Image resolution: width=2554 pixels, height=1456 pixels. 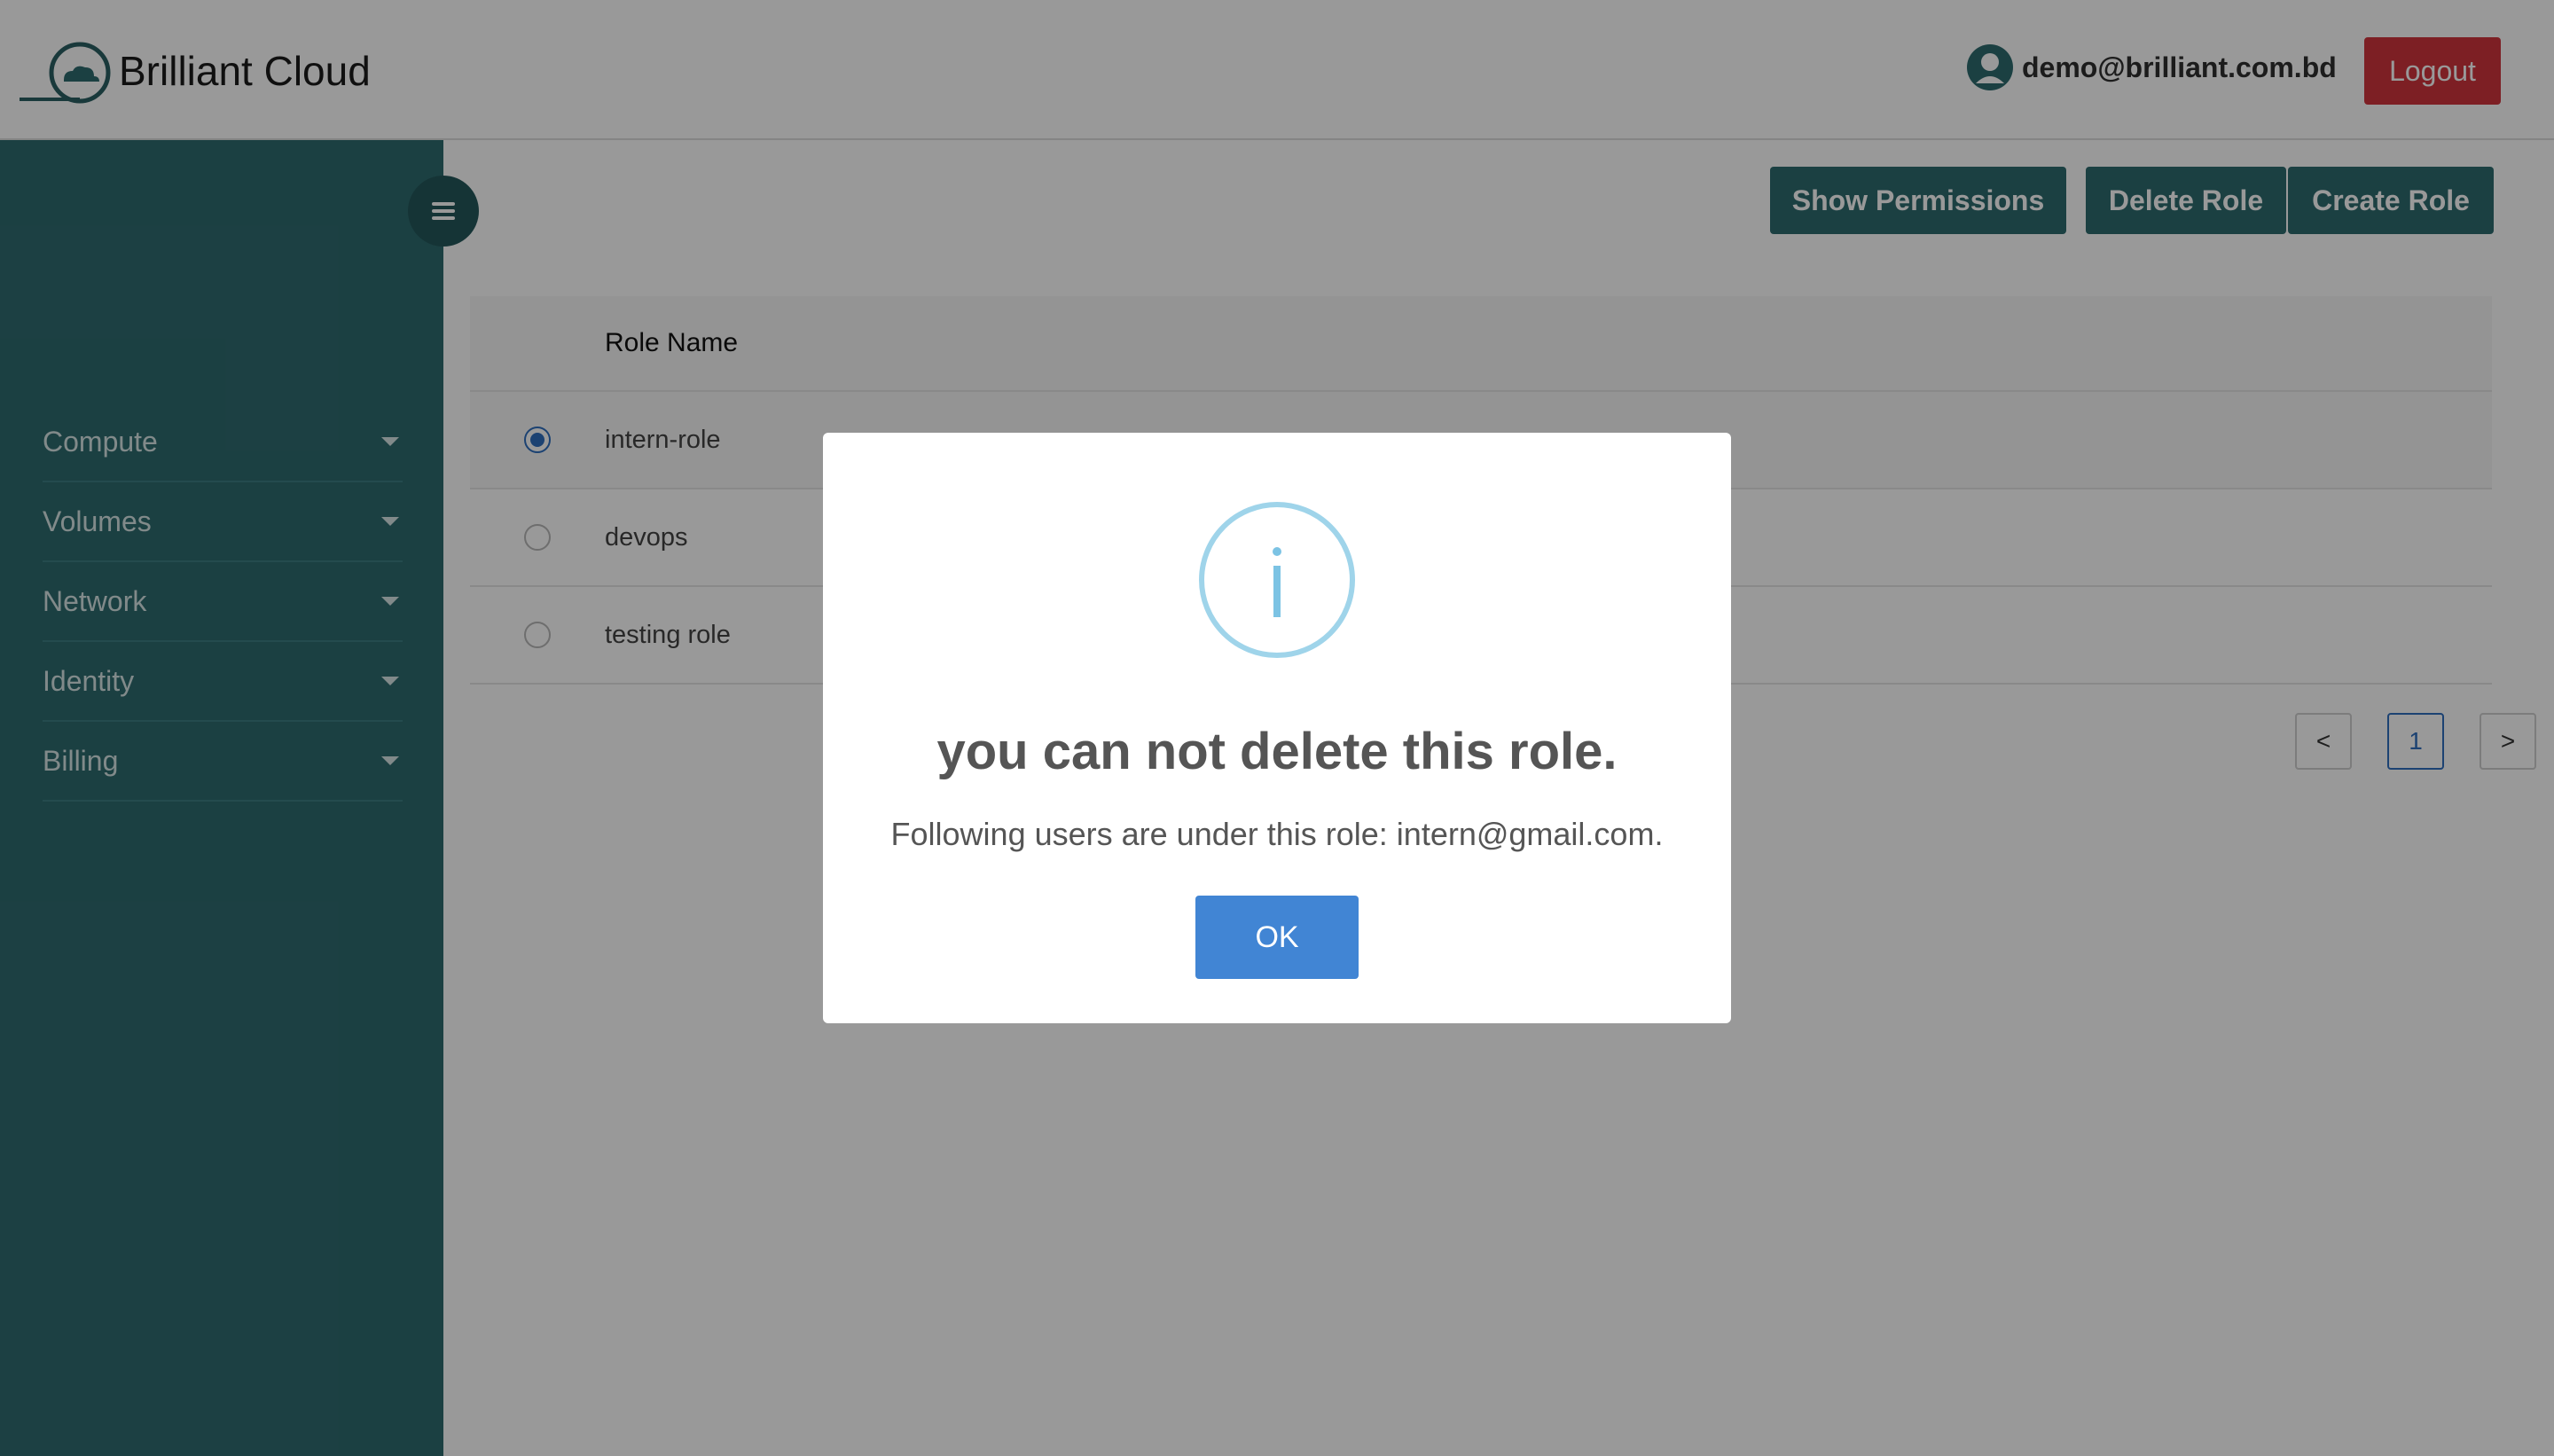 I want to click on dialog-title: you can not delete this role., so click(x=1277, y=751).